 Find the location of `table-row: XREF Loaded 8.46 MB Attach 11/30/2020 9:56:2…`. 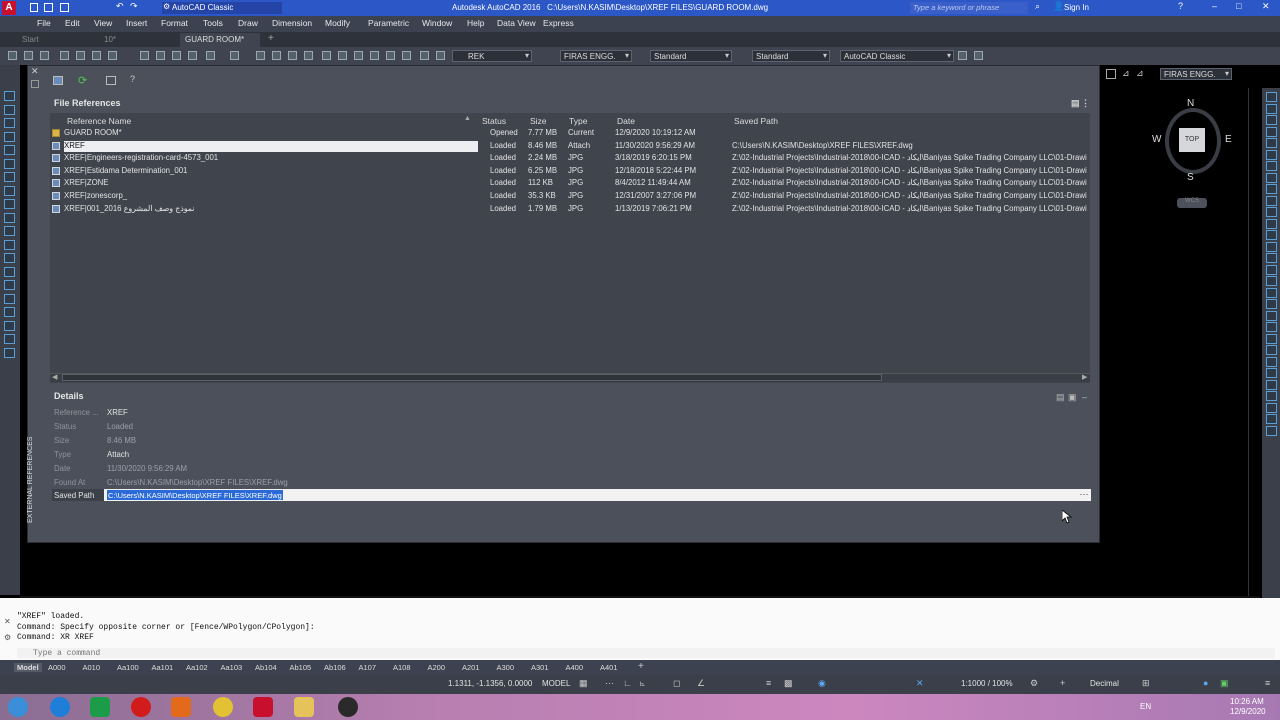

table-row: XREF Loaded 8.46 MB Attach 11/30/2020 9:56:2… is located at coordinates (570, 146).